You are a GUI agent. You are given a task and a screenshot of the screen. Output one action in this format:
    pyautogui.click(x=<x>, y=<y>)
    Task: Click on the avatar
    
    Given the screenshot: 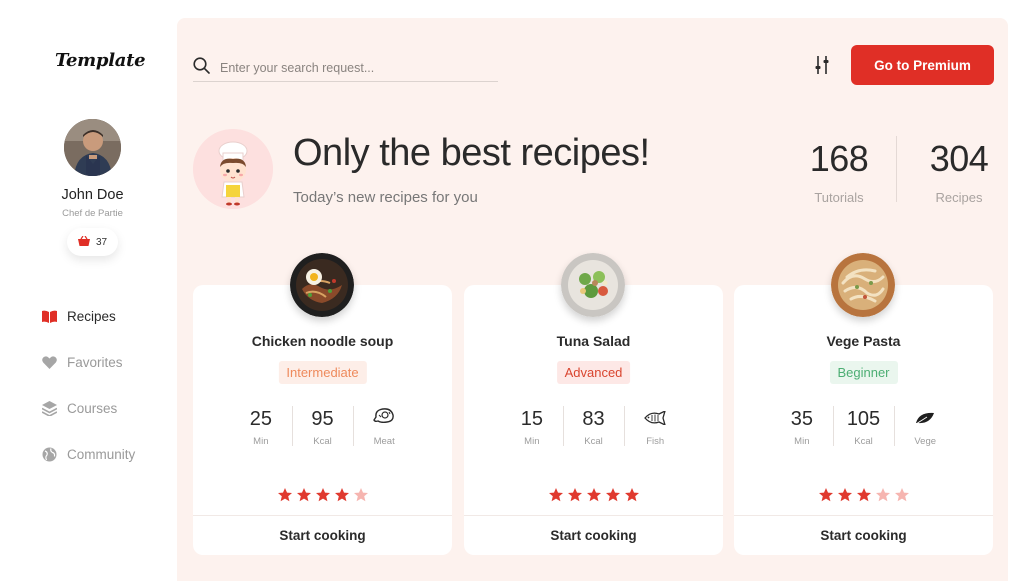 What is the action you would take?
    pyautogui.click(x=92, y=147)
    